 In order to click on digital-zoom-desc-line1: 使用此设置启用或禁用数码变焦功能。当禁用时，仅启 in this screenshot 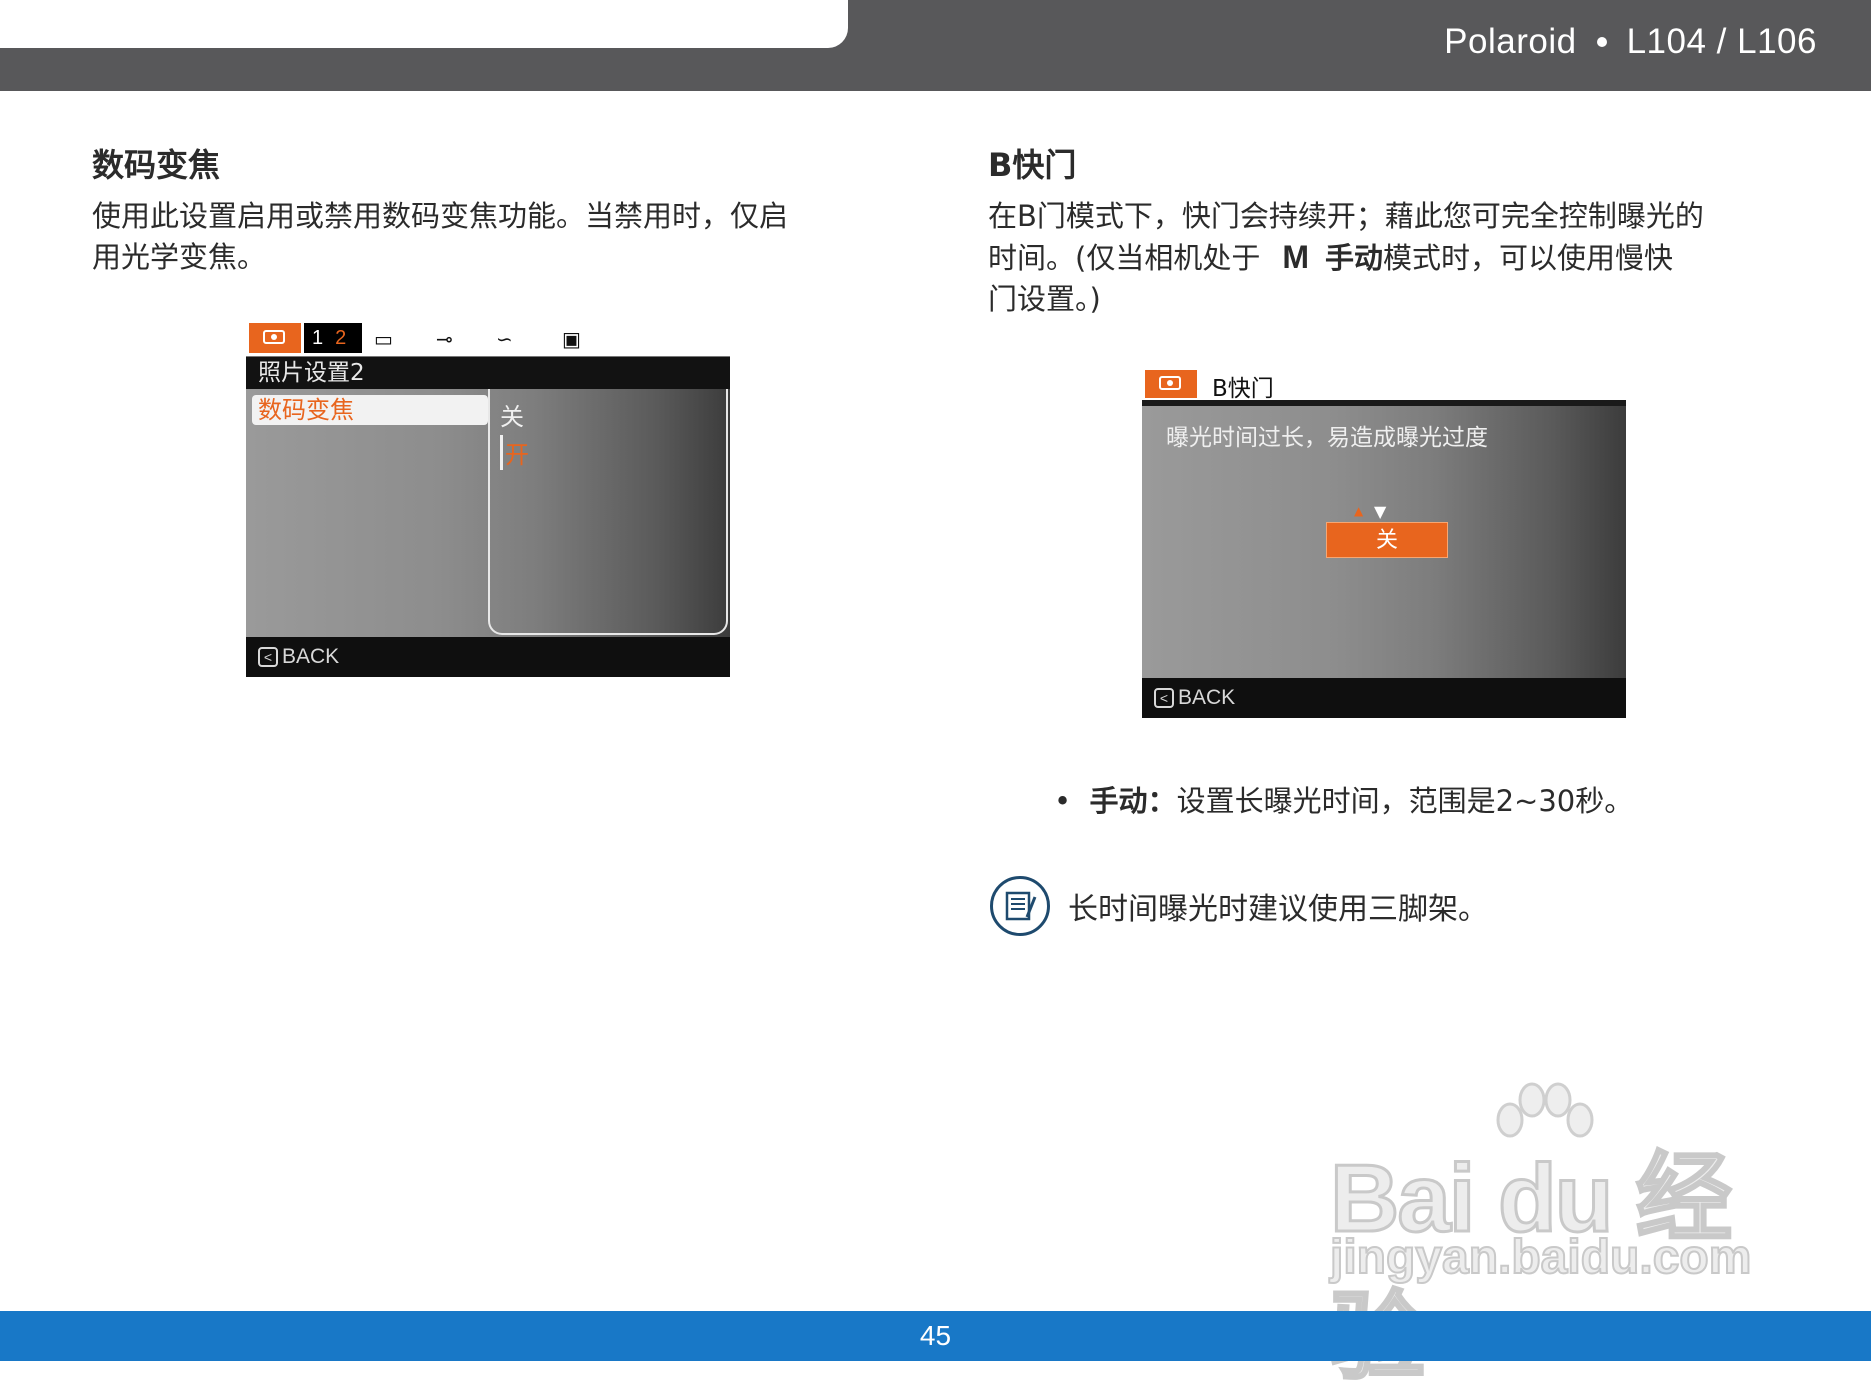, I will do `click(440, 216)`.